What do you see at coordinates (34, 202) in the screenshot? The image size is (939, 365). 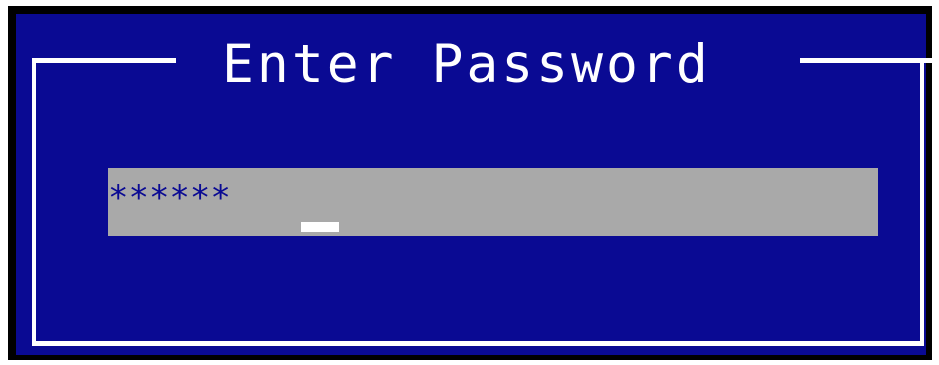 I see `frame-left-line` at bounding box center [34, 202].